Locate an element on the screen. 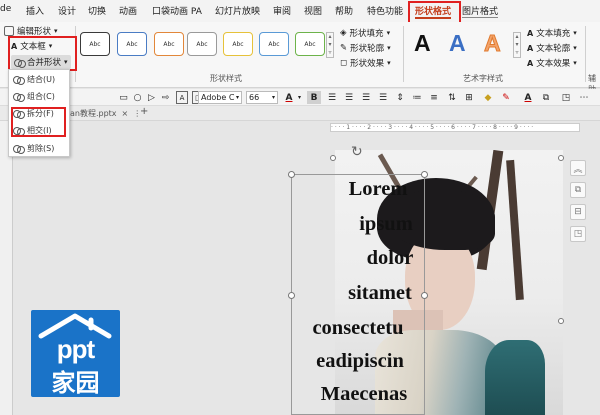 This screenshot has width=600, height=415. resize-handle-left is located at coordinates (291, 295).